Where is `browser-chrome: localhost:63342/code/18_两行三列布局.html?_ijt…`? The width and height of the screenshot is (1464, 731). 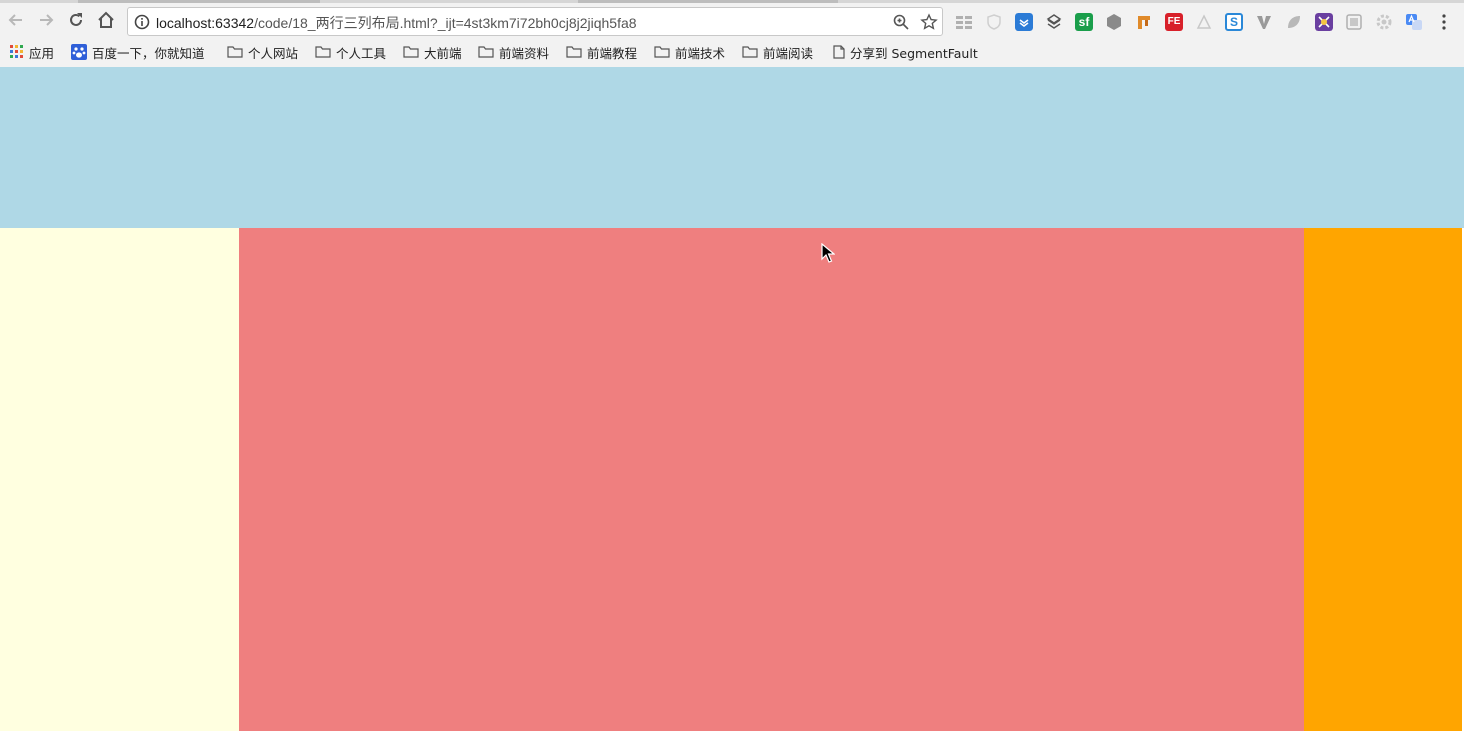 browser-chrome: localhost:63342/code/18_两行三列布局.html?_ijt… is located at coordinates (732, 34).